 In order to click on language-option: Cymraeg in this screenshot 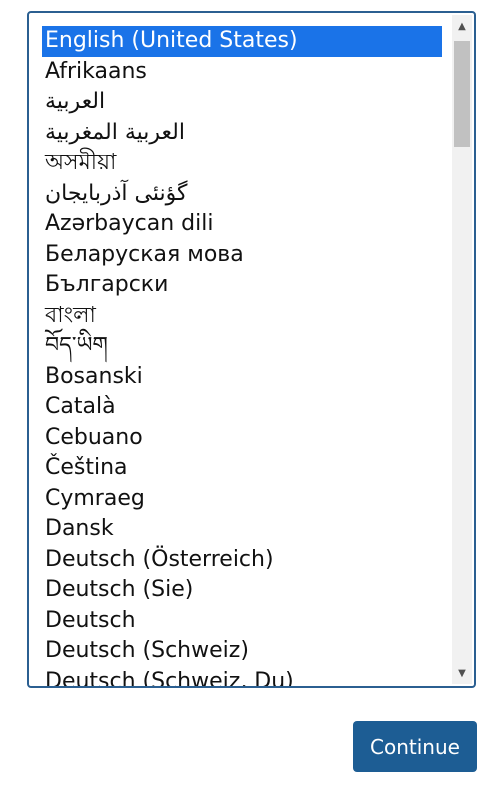, I will do `click(242, 499)`.